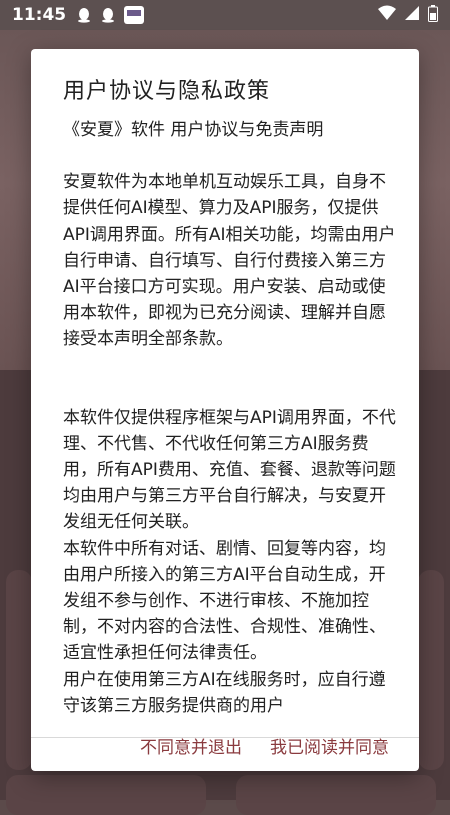 This screenshot has height=815, width=450. What do you see at coordinates (134, 15) in the screenshot?
I see `app-notification-icon` at bounding box center [134, 15].